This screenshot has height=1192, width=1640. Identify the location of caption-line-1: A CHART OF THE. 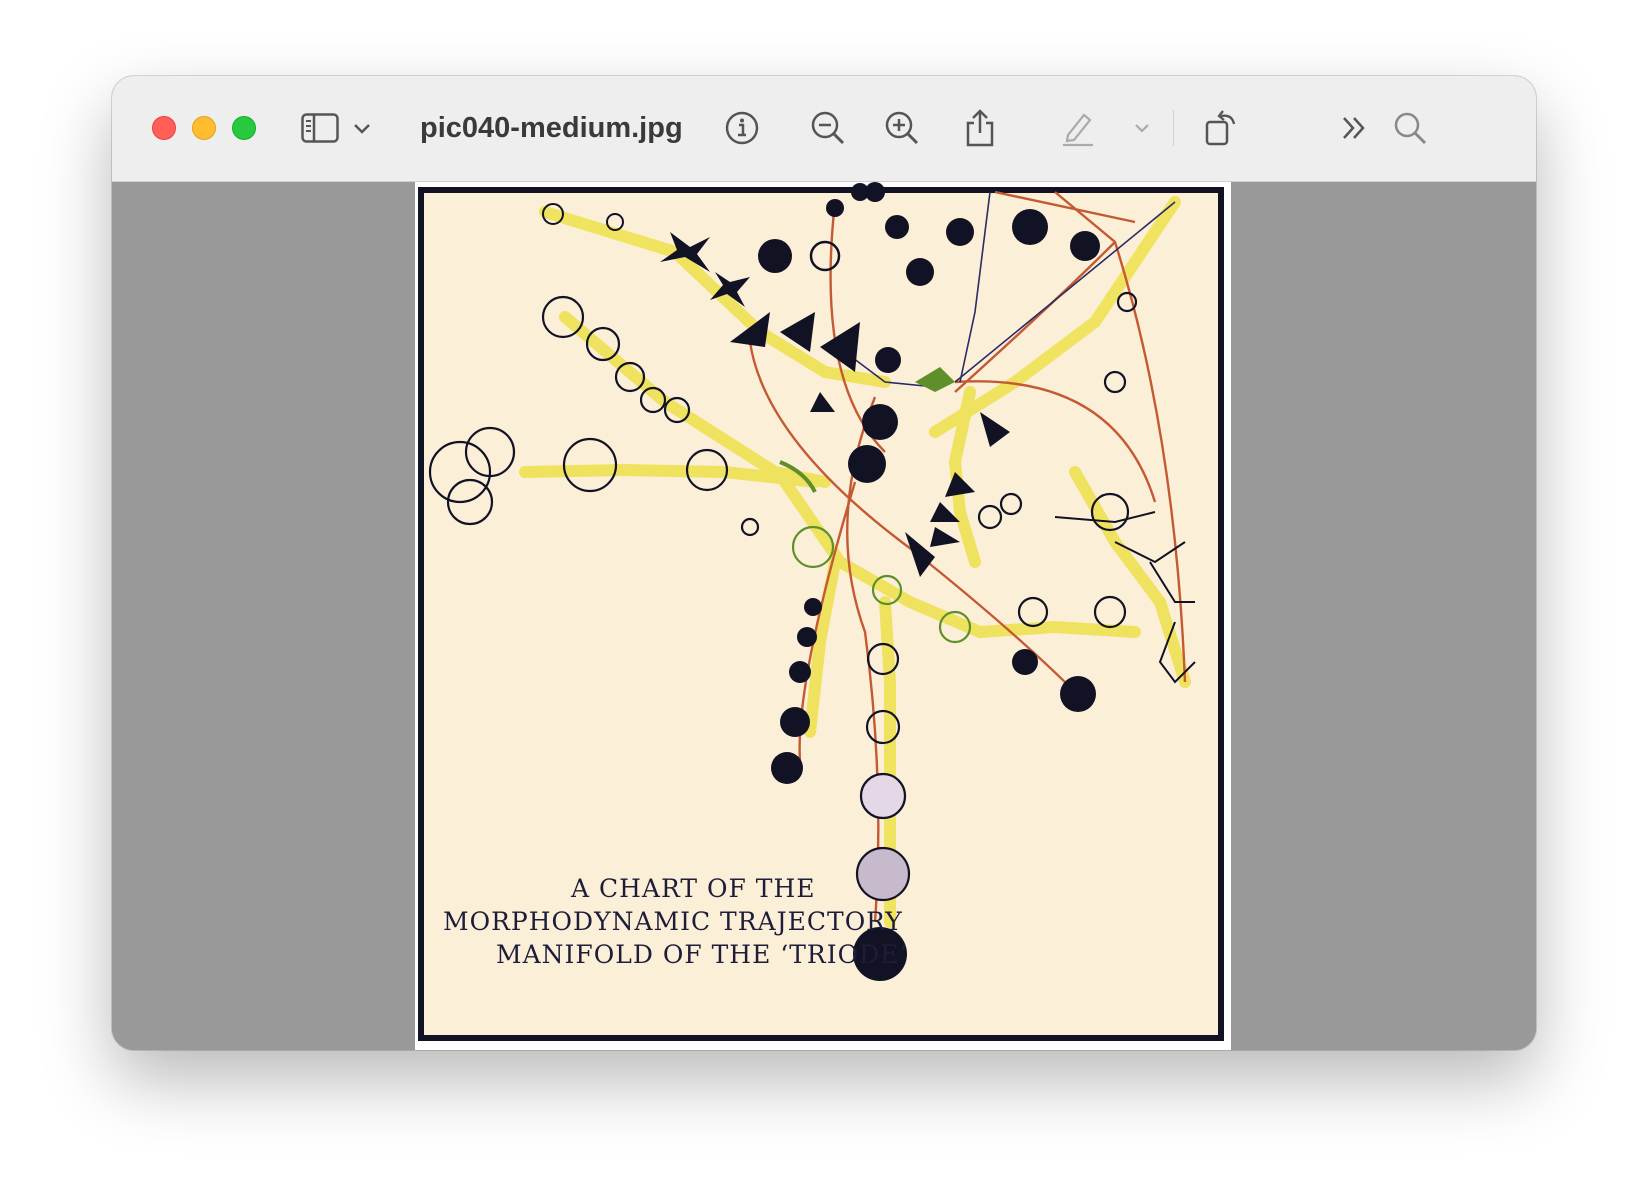
(693, 888).